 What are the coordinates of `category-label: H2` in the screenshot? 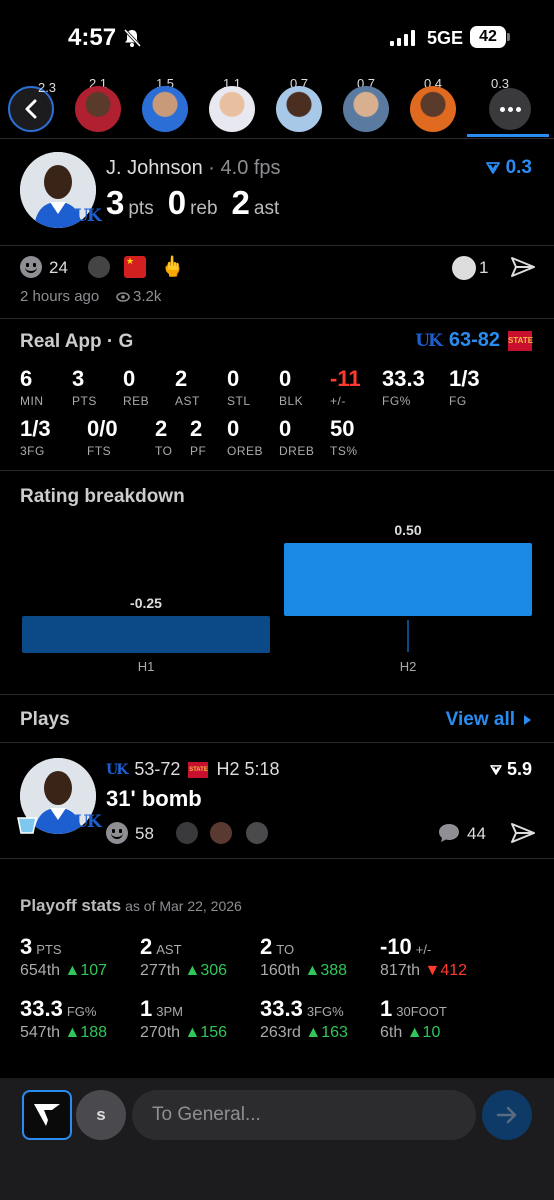 It's located at (408, 666).